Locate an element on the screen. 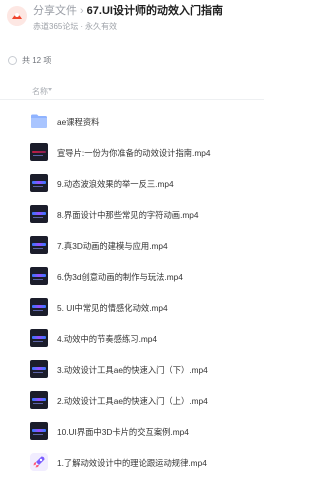 This screenshot has height=500, width=320. sort-arrow-icon is located at coordinates (50, 89).